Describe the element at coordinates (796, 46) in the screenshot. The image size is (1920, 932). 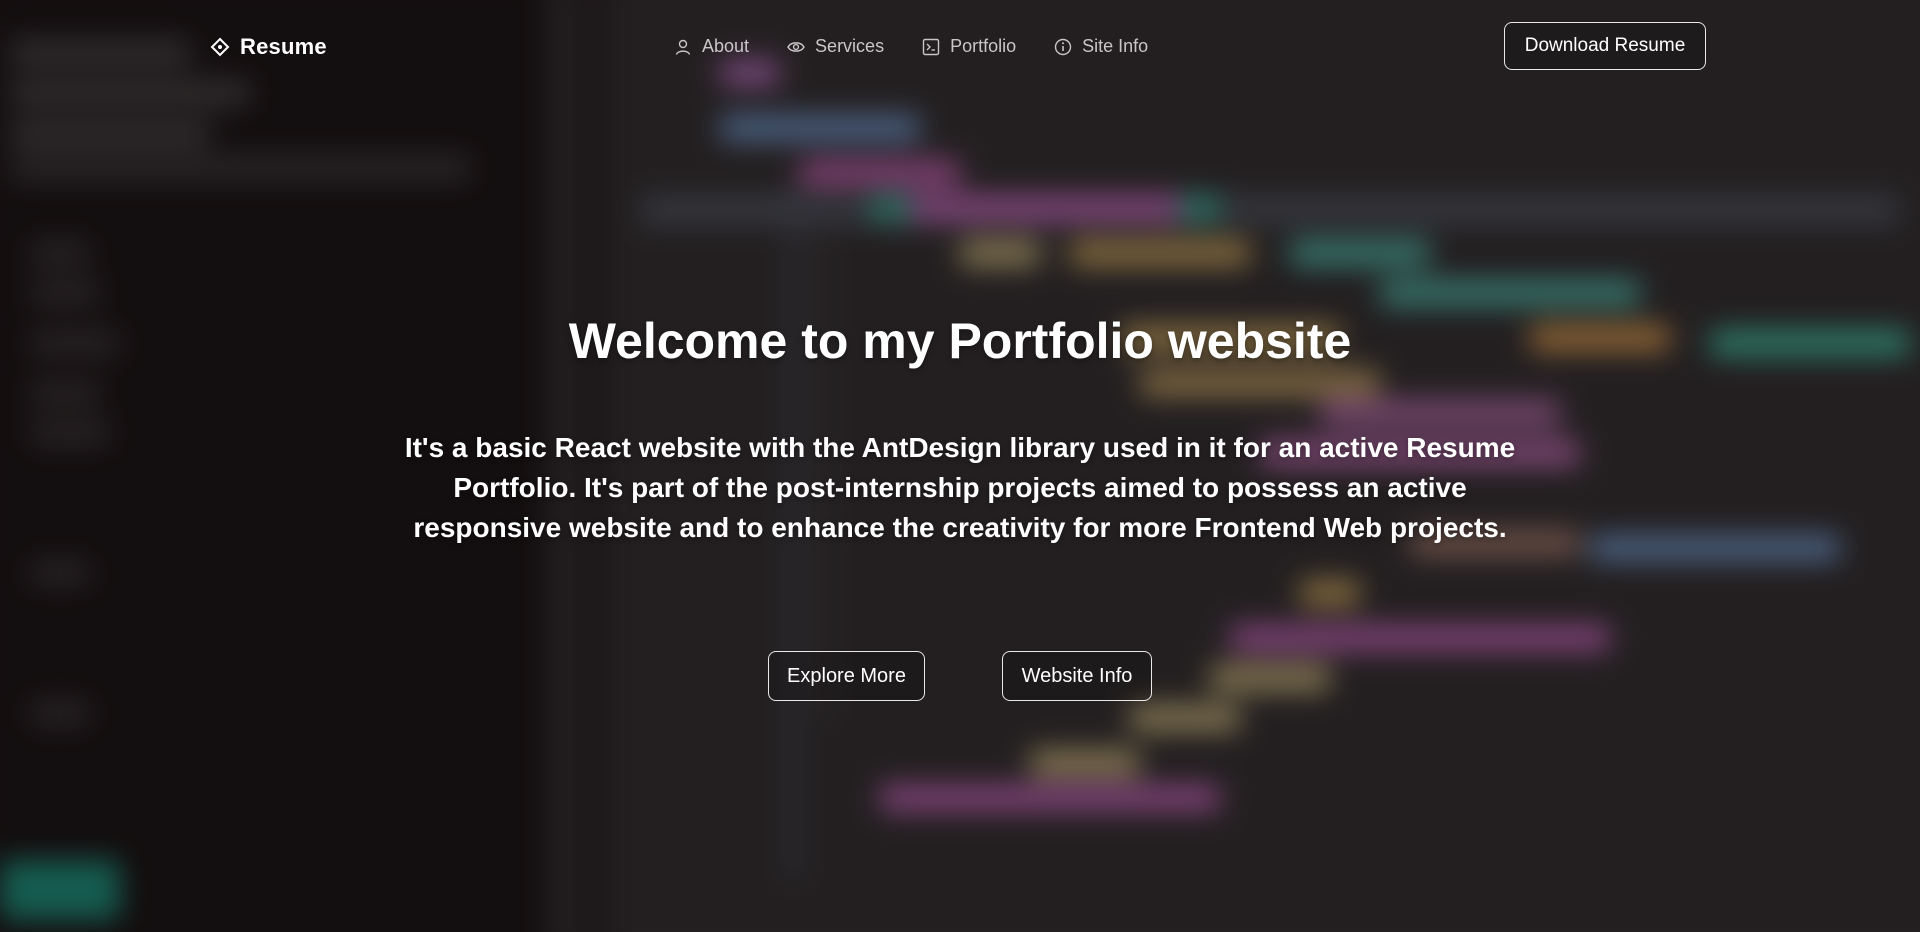
I see `eye-icon` at that location.